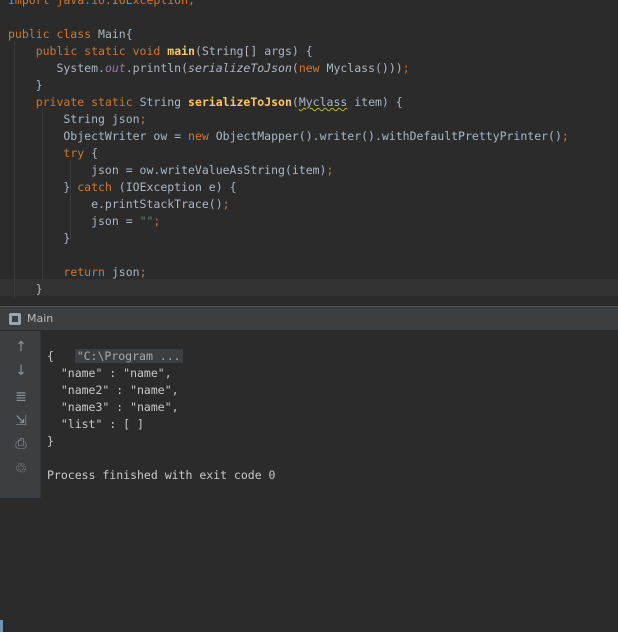 This screenshot has height=632, width=618. I want to click on code-line: public class Main{, so click(70, 34).